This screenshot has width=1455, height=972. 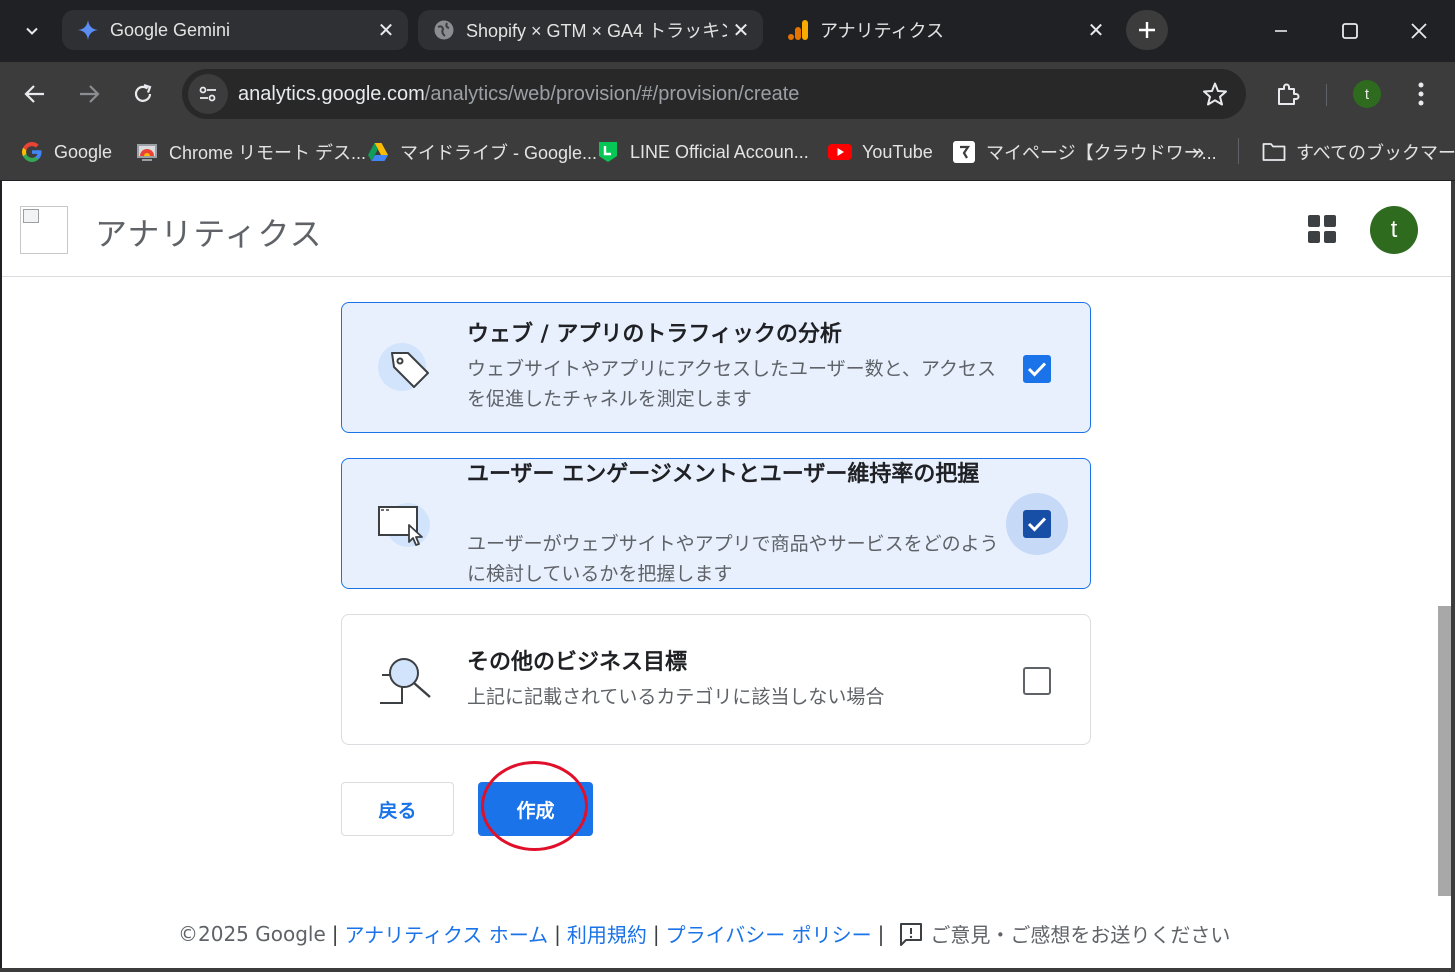 I want to click on objective-description: 上記に記載されているカテゴリに該当しない場合, so click(x=676, y=697).